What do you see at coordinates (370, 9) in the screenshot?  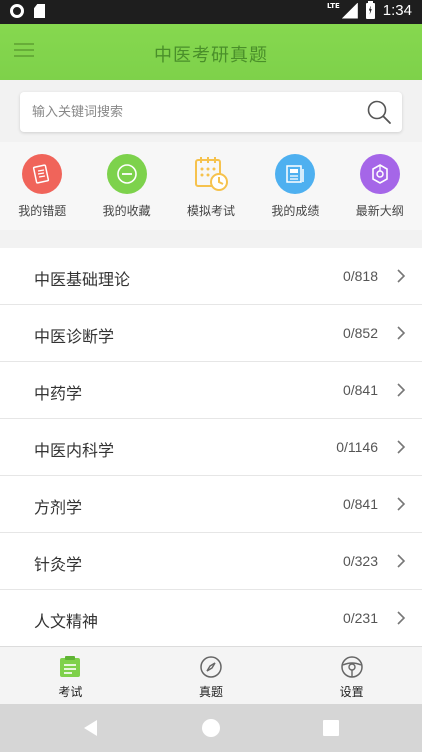 I see `battery-icon` at bounding box center [370, 9].